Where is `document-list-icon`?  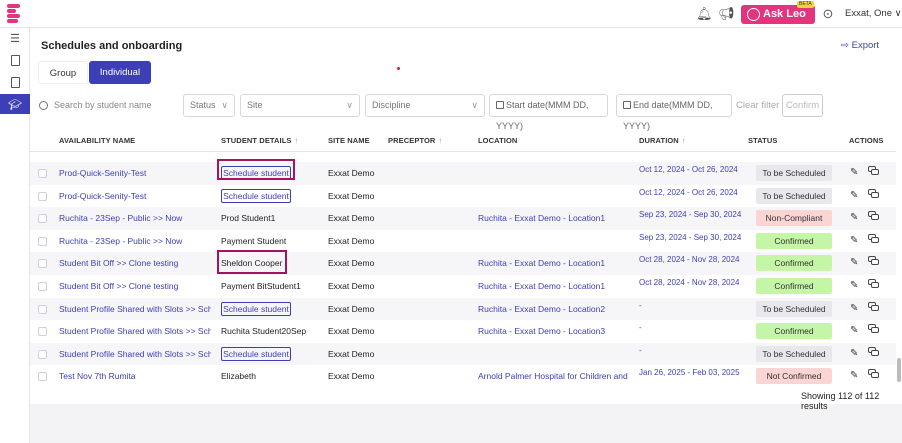 document-list-icon is located at coordinates (15, 82).